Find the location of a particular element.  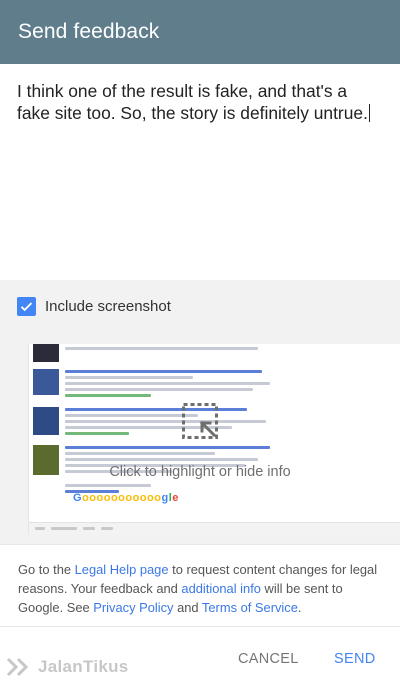

jalantikus-logo-icon is located at coordinates (17, 667).